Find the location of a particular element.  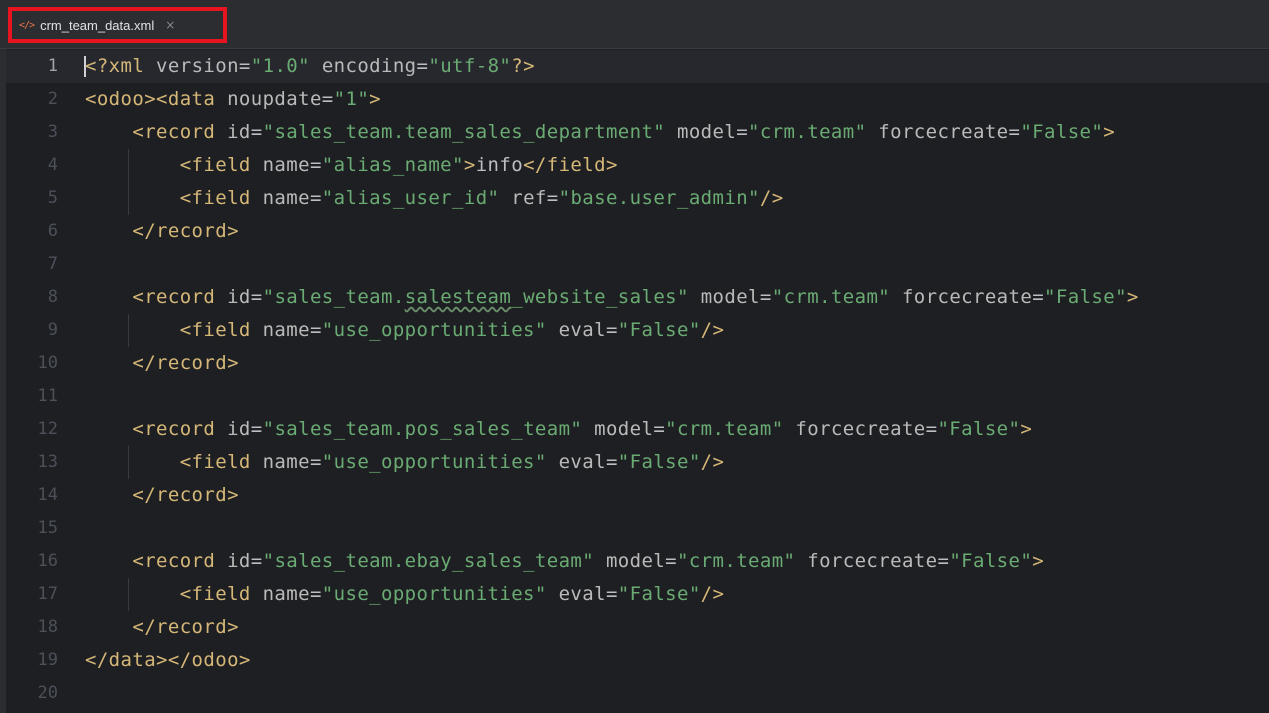

code-line: </data></odoo> is located at coordinates (675, 660).